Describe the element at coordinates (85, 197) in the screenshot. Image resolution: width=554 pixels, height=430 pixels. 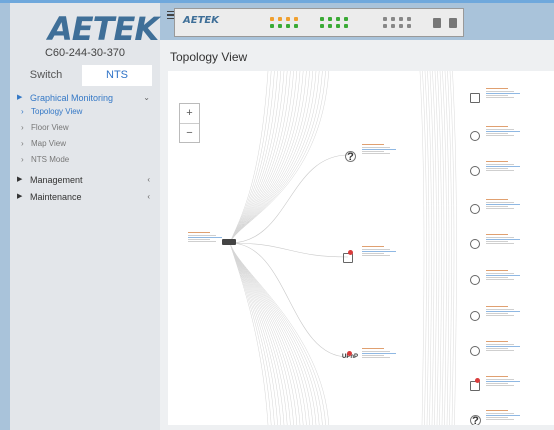
I see `menu-maintenance: ▶ Maintenance ‹` at that location.